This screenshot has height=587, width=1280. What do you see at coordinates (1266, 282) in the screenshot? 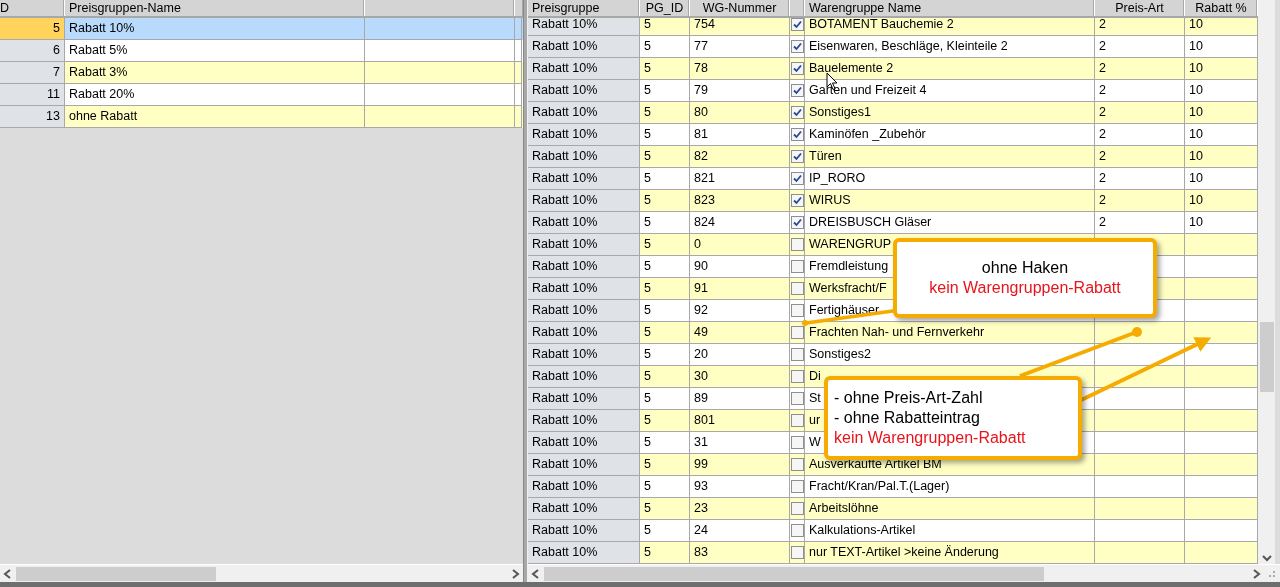
I see `vertical-scrollbar` at bounding box center [1266, 282].